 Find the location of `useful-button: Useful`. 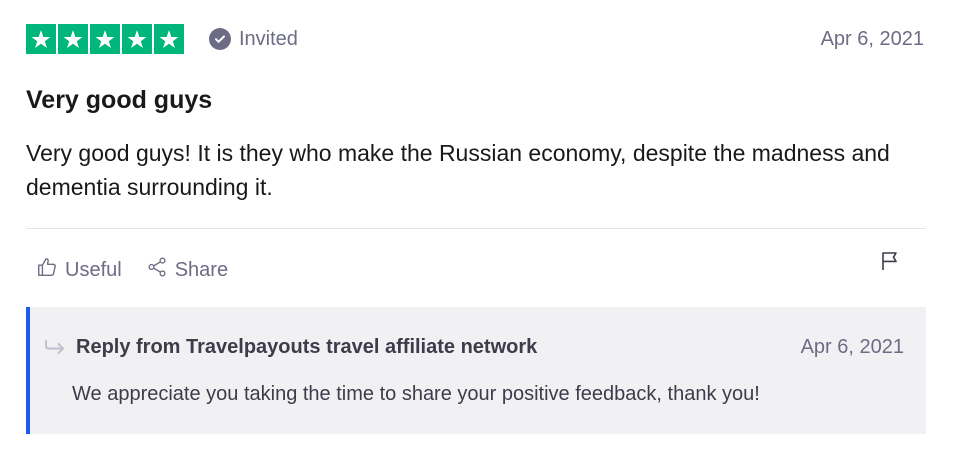

useful-button: Useful is located at coordinates (79, 270).